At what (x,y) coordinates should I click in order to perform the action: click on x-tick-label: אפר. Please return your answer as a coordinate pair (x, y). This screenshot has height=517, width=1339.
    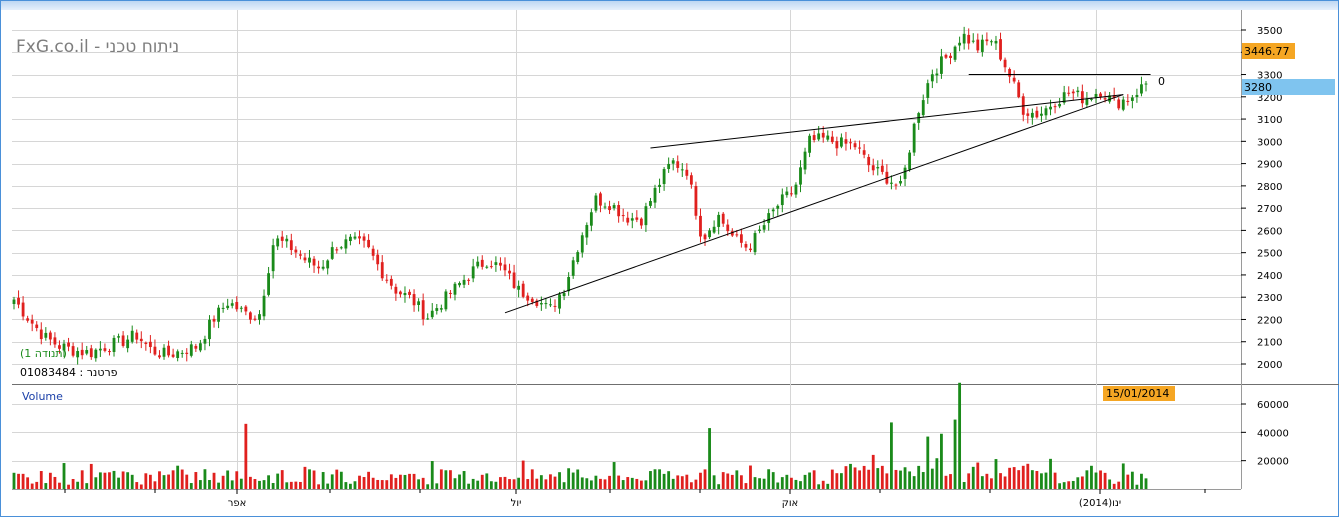
    Looking at the image, I should click on (237, 503).